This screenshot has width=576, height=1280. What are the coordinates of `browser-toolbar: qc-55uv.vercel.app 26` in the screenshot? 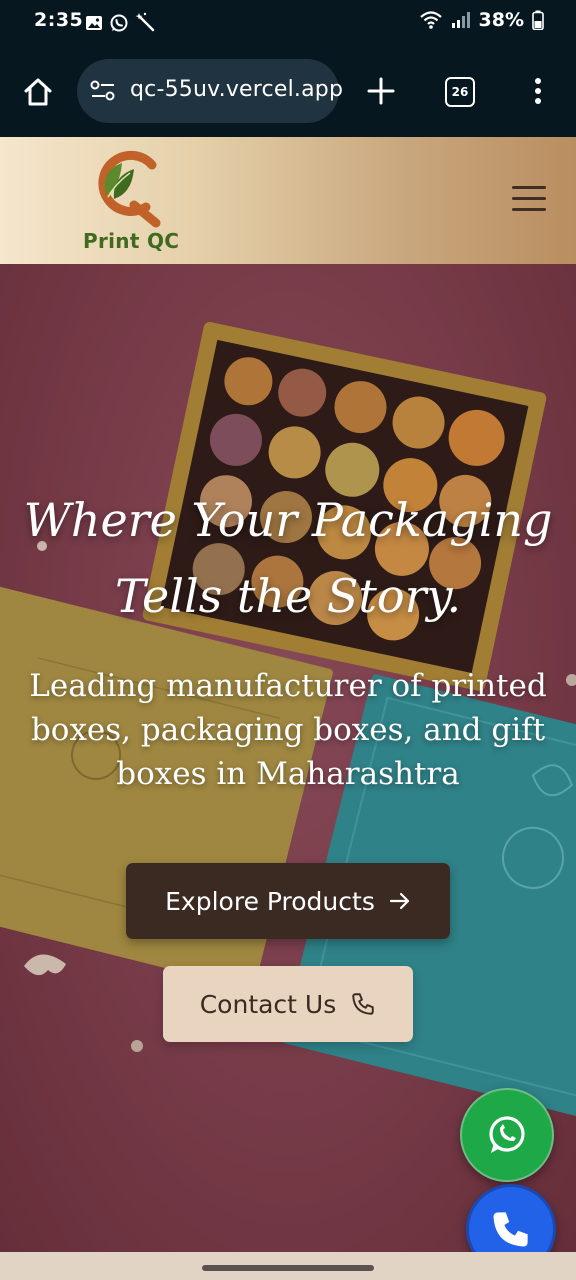 It's located at (288, 90).